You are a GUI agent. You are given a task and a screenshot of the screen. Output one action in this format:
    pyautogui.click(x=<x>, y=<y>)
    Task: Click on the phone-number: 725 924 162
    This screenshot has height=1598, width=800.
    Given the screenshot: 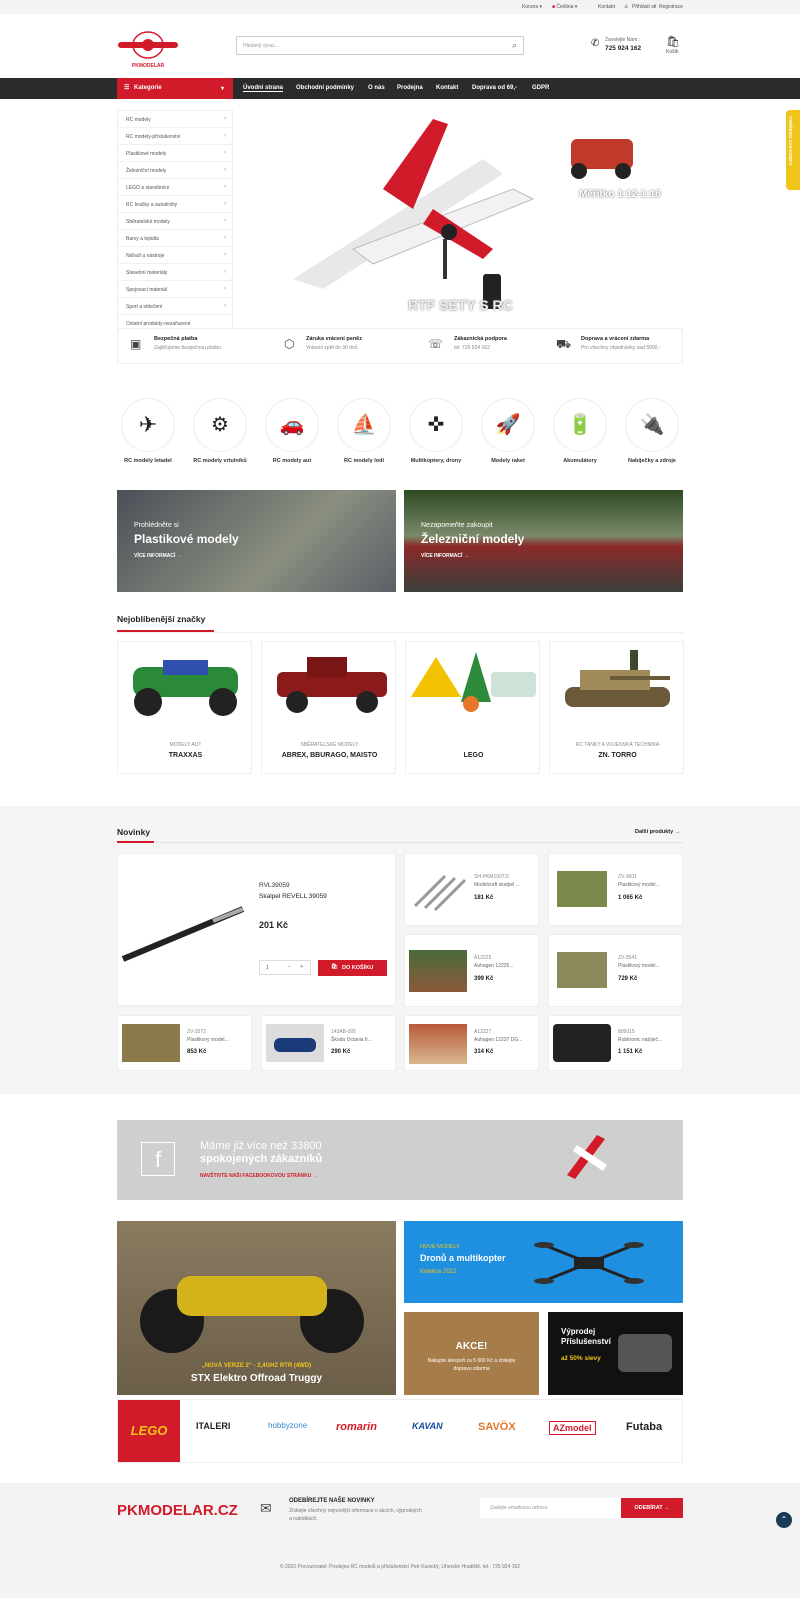 What is the action you would take?
    pyautogui.click(x=623, y=48)
    